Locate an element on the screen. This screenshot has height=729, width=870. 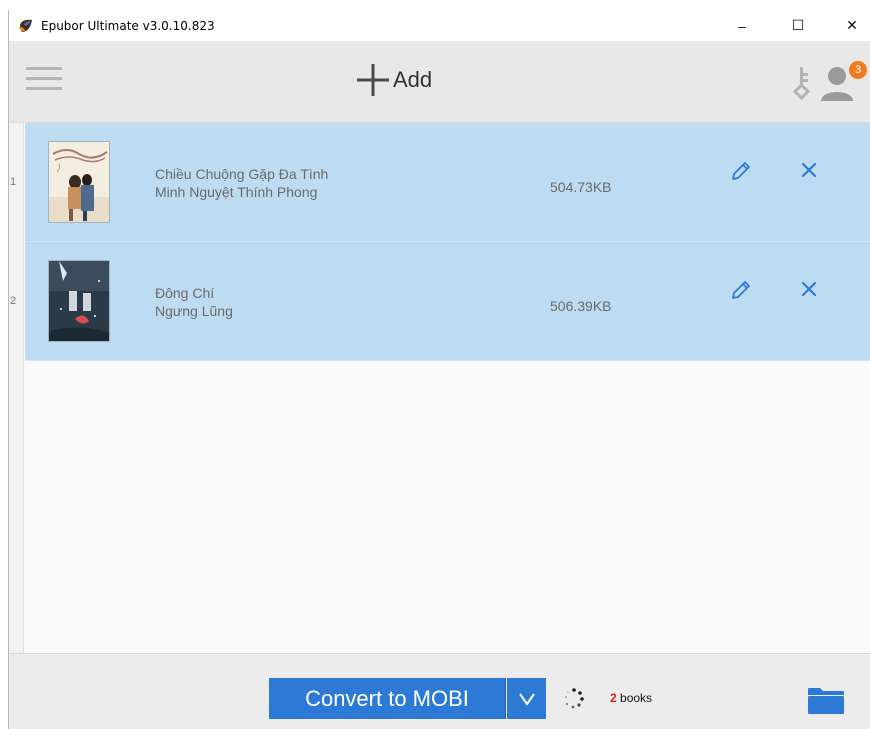
menu-button is located at coordinates (45, 82).